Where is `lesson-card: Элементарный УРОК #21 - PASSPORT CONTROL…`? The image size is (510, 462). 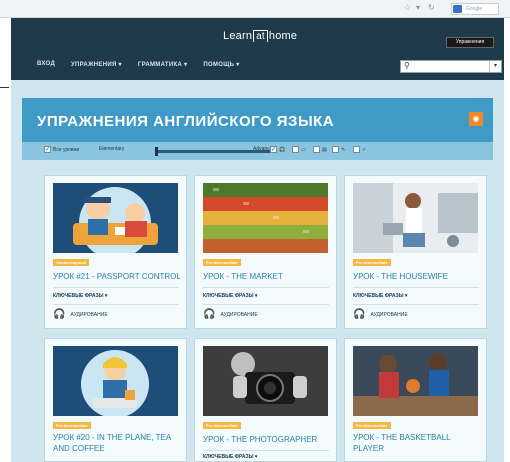
lesson-card: Элементарный УРОК #21 - PASSPORT CONTROL… is located at coordinates (115, 252).